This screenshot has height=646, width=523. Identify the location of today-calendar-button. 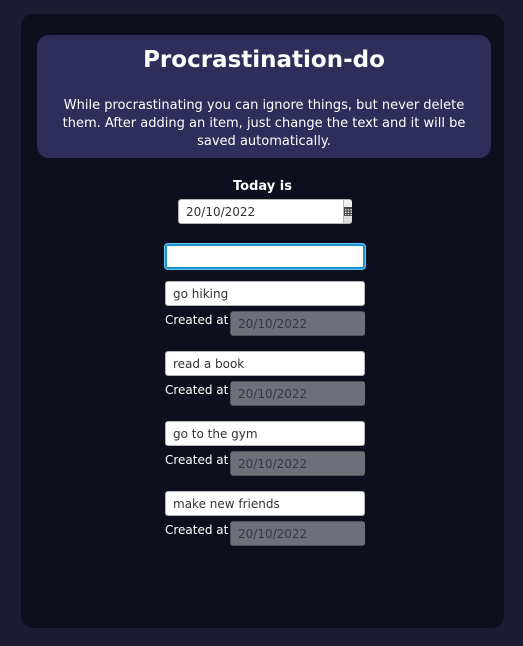
(347, 211).